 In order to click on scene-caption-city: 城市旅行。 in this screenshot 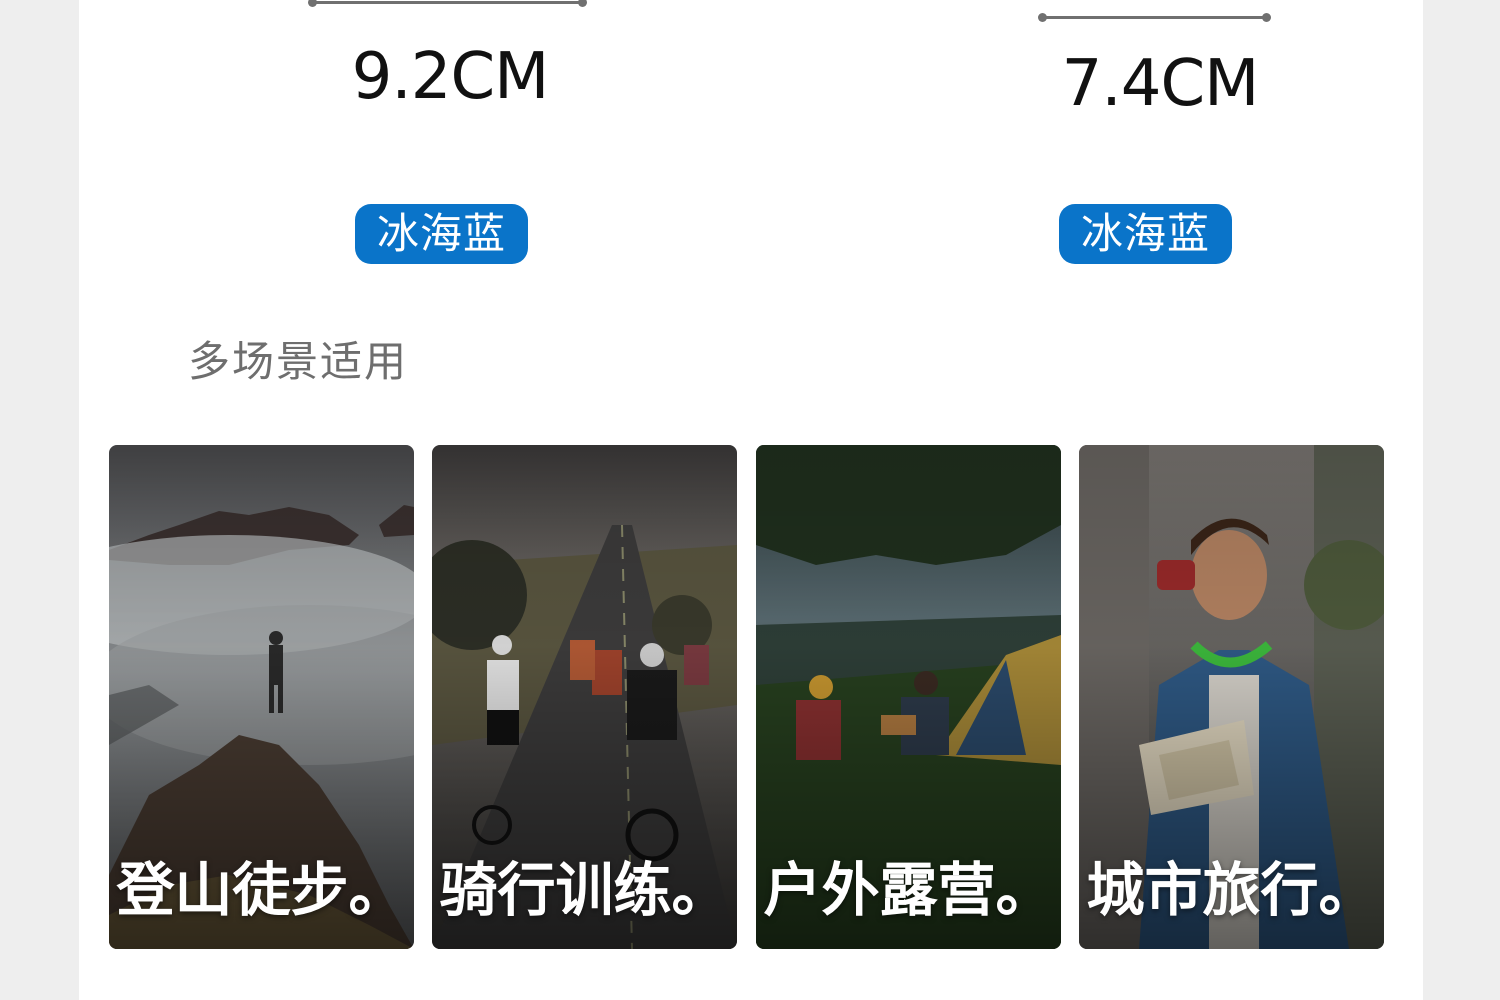, I will do `click(1231, 890)`.